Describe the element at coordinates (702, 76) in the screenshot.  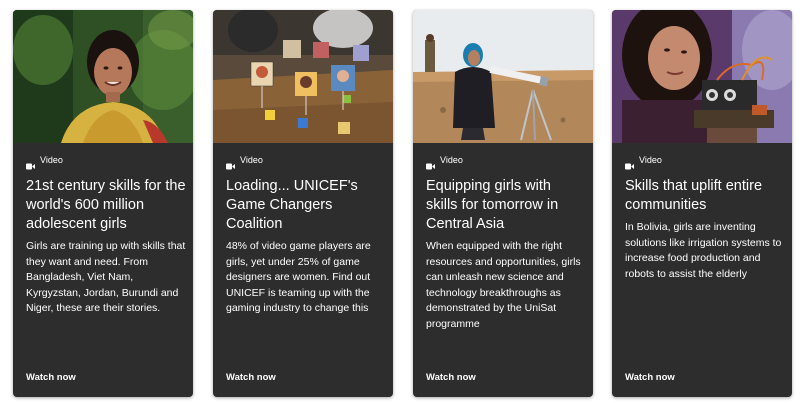
I see `robot-building-thumbnail` at that location.